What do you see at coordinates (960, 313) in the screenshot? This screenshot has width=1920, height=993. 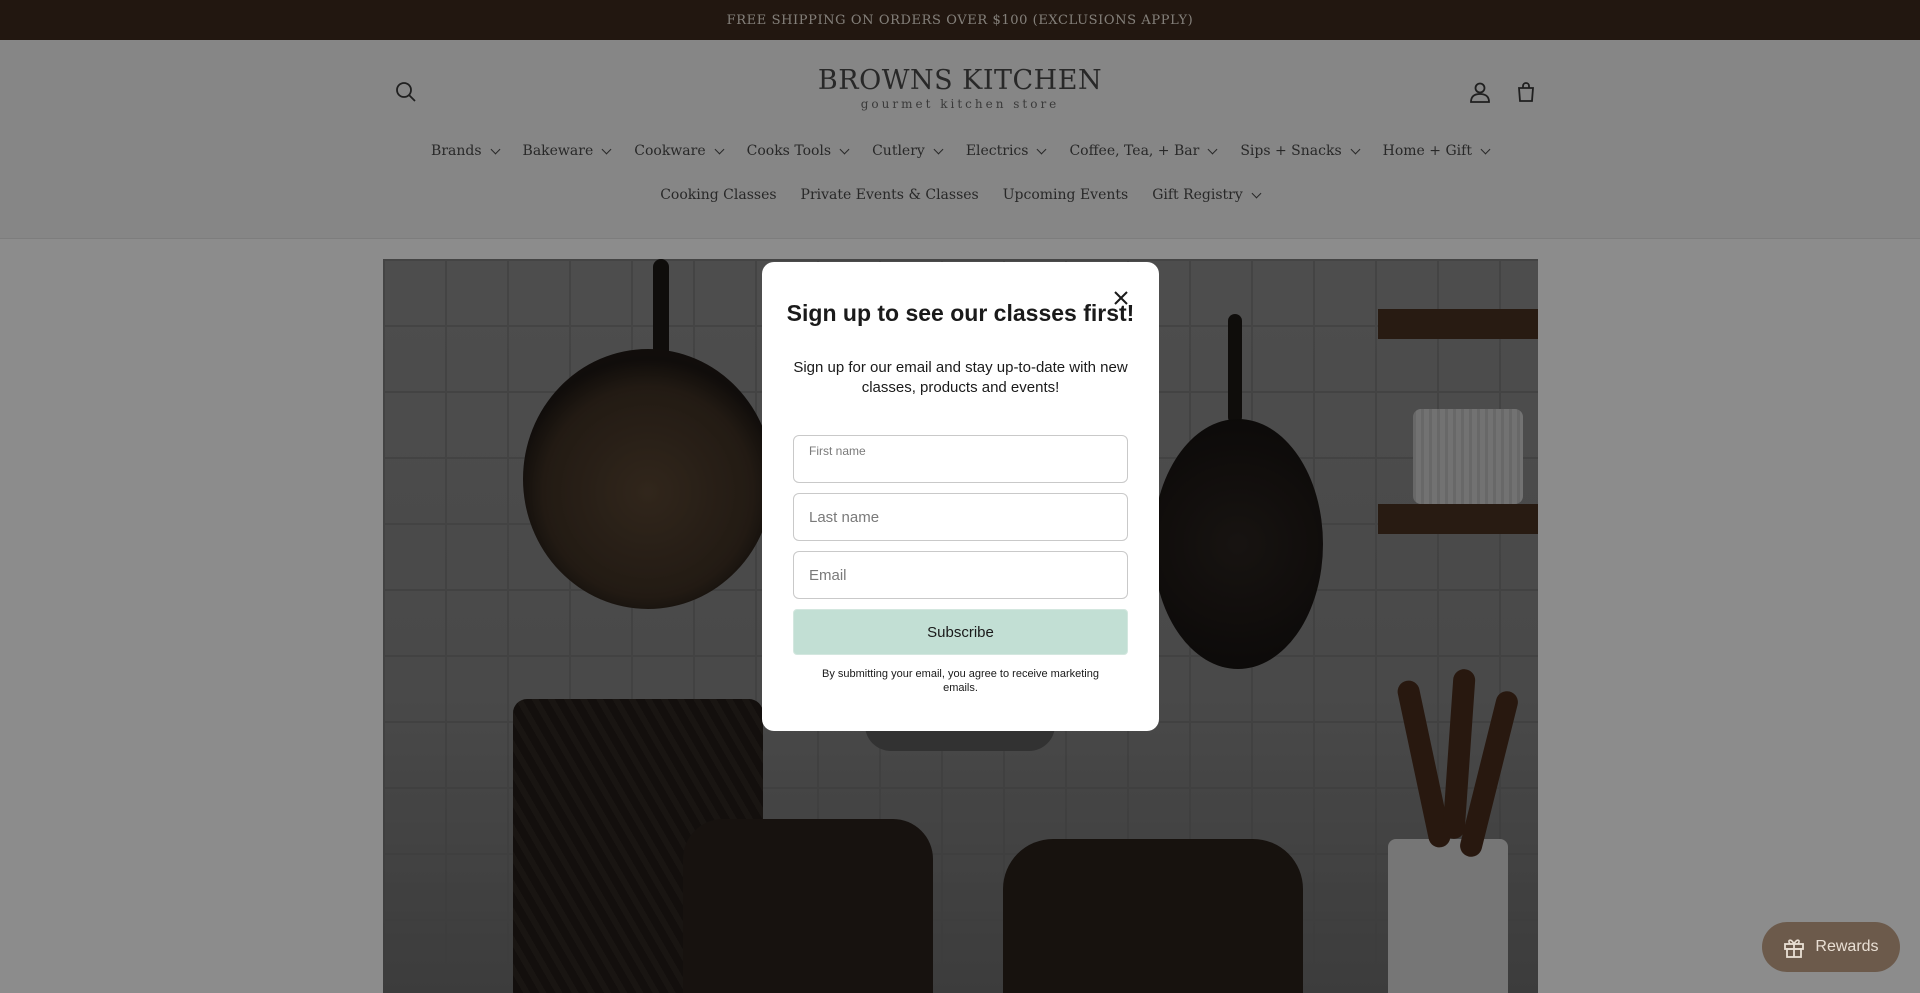 I see `modal-title: Sign up to see our classes first!` at bounding box center [960, 313].